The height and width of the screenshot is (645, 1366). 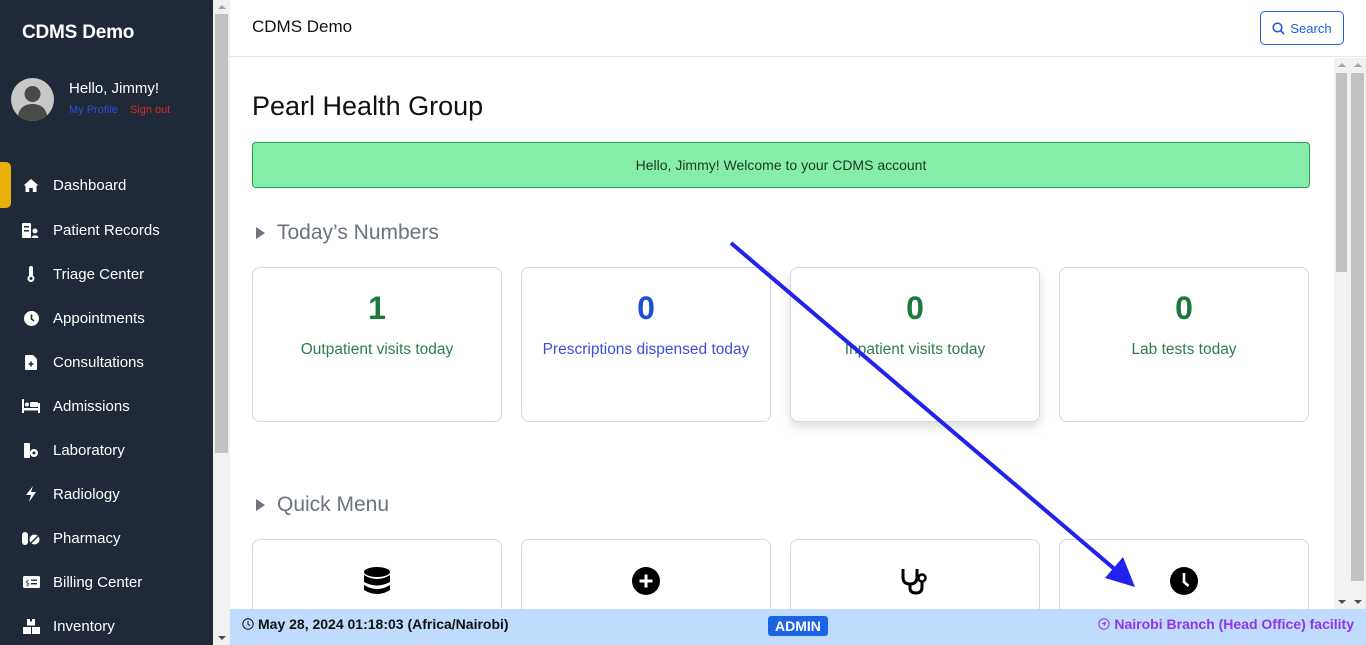 What do you see at coordinates (150, 110) in the screenshot?
I see `sign-out-link: Sign out` at bounding box center [150, 110].